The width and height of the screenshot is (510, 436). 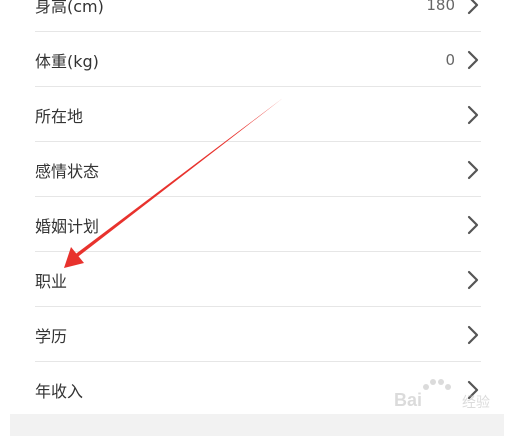 What do you see at coordinates (258, 169) in the screenshot?
I see `list-row-relationship-status: 感情状态` at bounding box center [258, 169].